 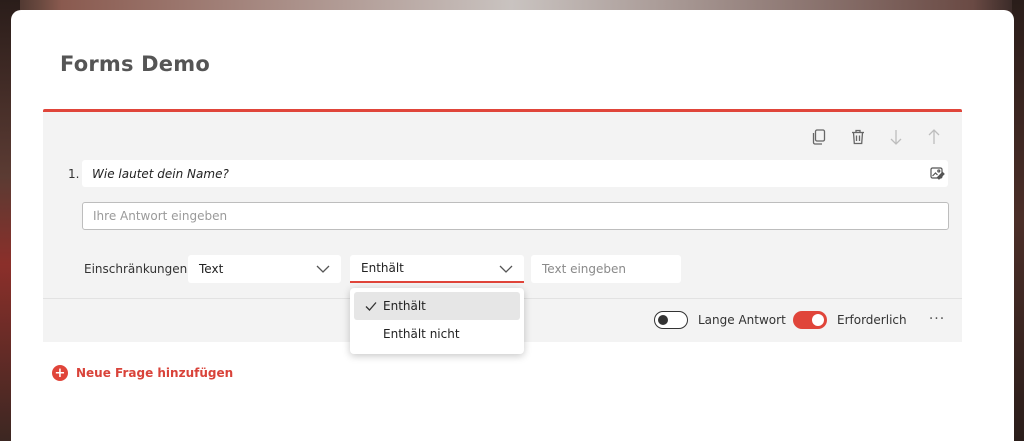 I want to click on required-label: Erforderlich, so click(x=872, y=320).